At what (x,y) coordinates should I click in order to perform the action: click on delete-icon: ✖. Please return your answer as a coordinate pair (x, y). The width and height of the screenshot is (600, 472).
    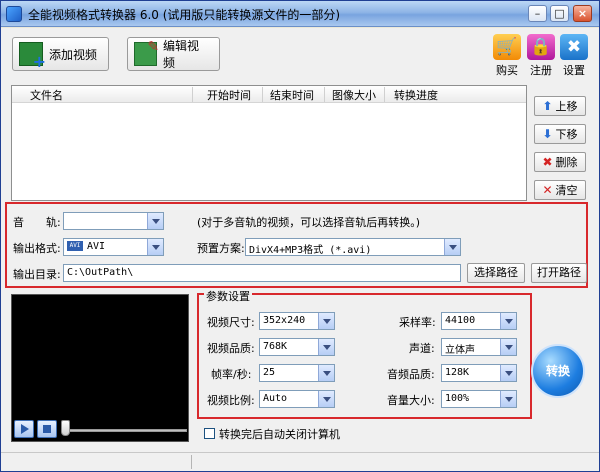
    Looking at the image, I should click on (547, 162).